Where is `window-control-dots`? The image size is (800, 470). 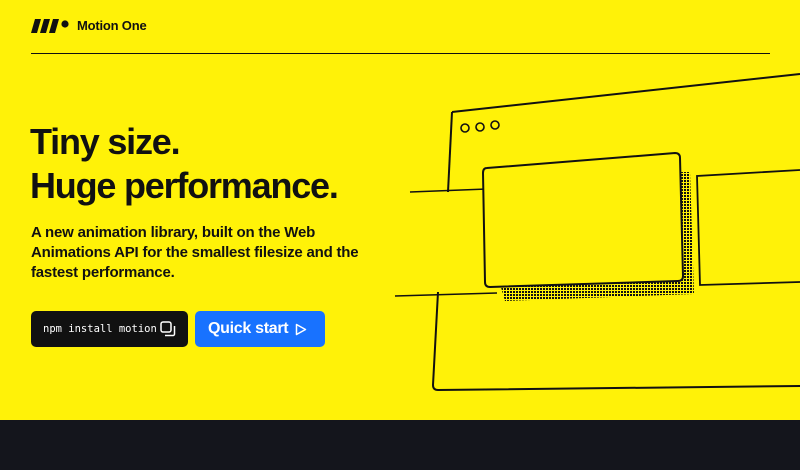
window-control-dots is located at coordinates (480, 126).